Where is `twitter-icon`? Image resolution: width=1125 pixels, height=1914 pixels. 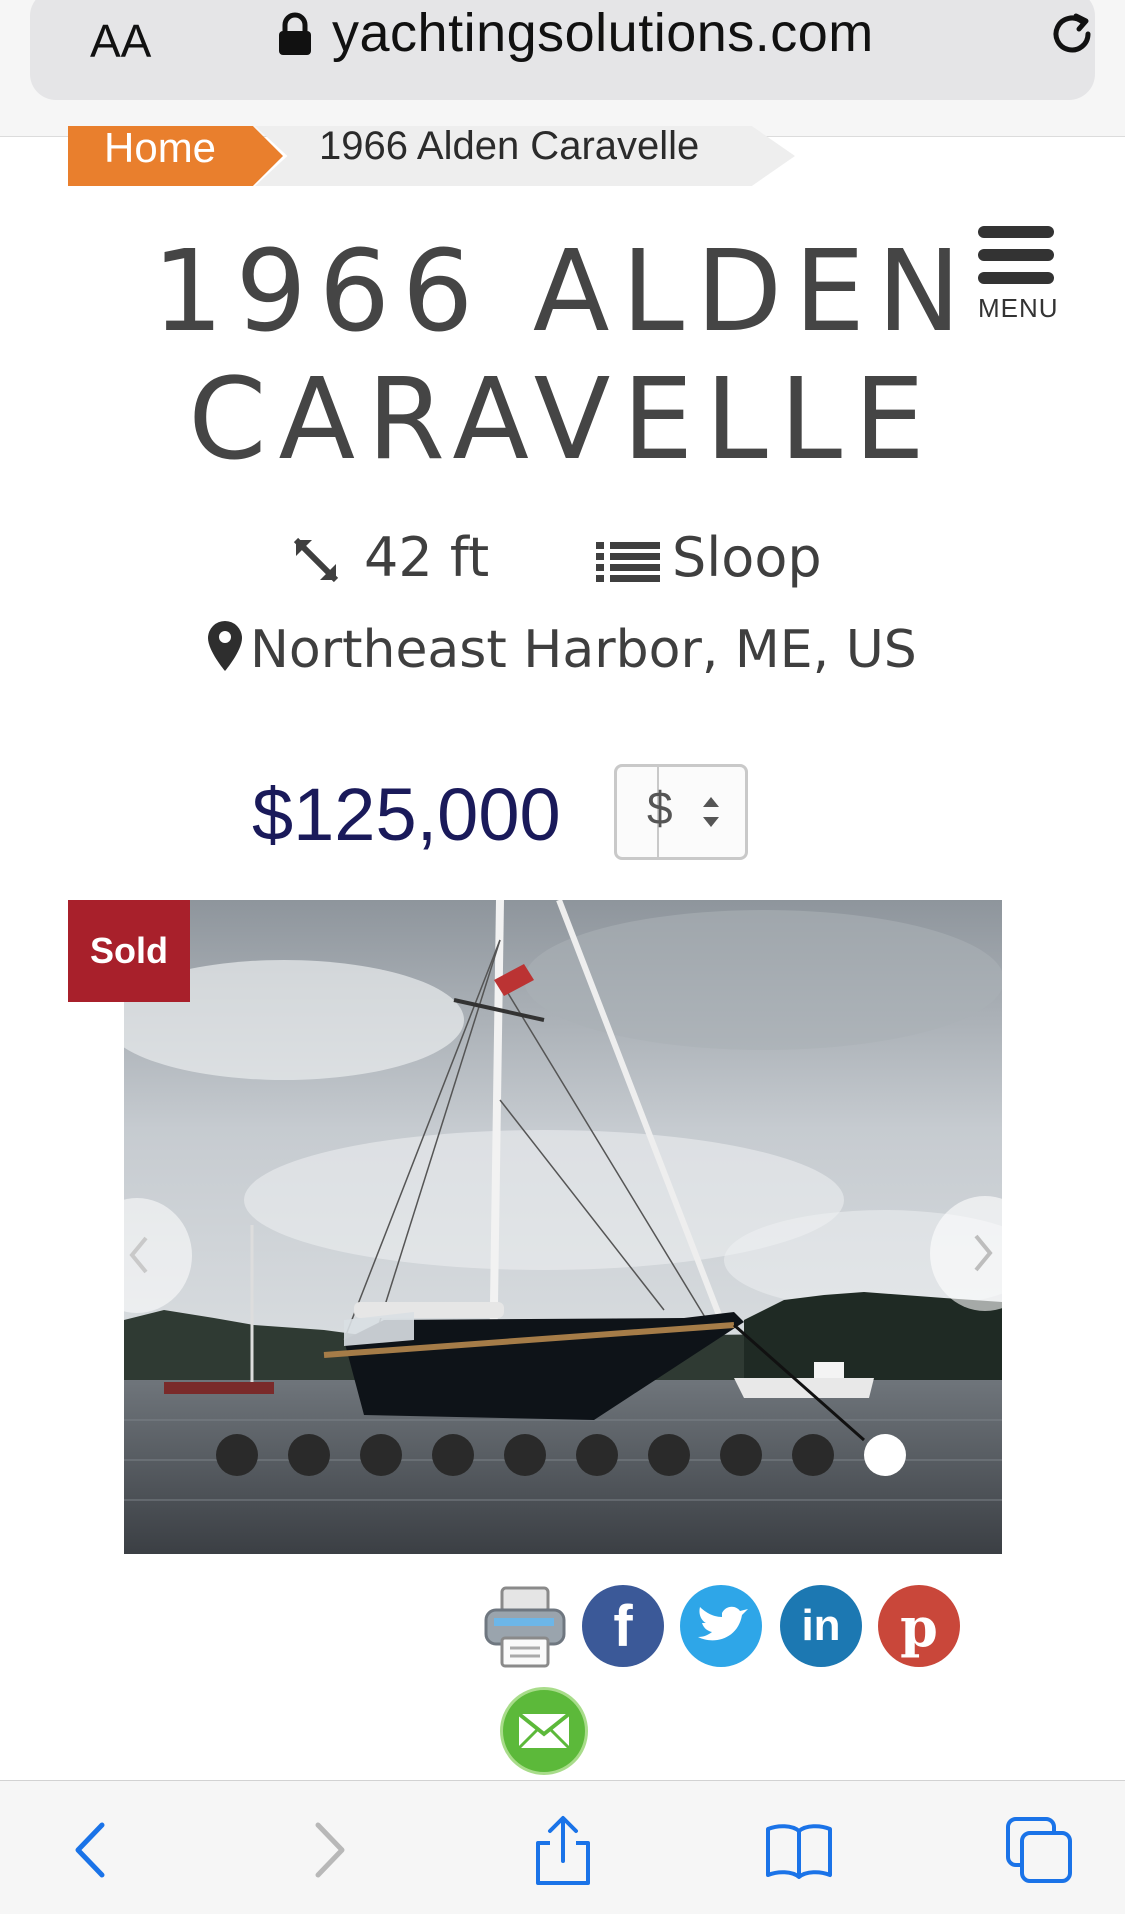
twitter-icon is located at coordinates (721, 1626).